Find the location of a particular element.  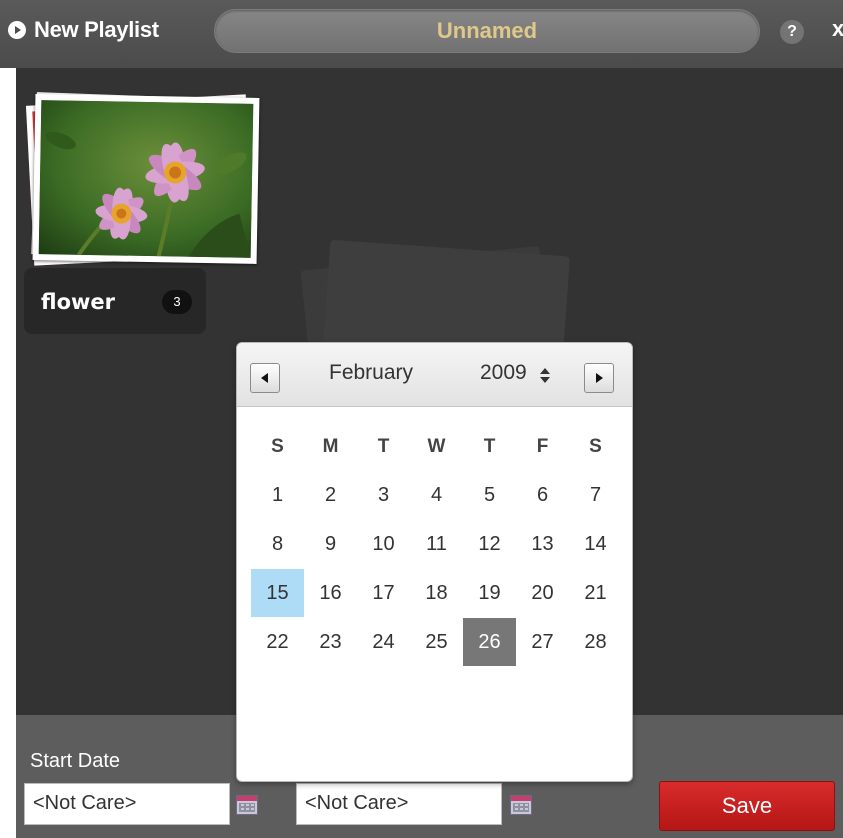

album-count-badge: 3 is located at coordinates (177, 302).